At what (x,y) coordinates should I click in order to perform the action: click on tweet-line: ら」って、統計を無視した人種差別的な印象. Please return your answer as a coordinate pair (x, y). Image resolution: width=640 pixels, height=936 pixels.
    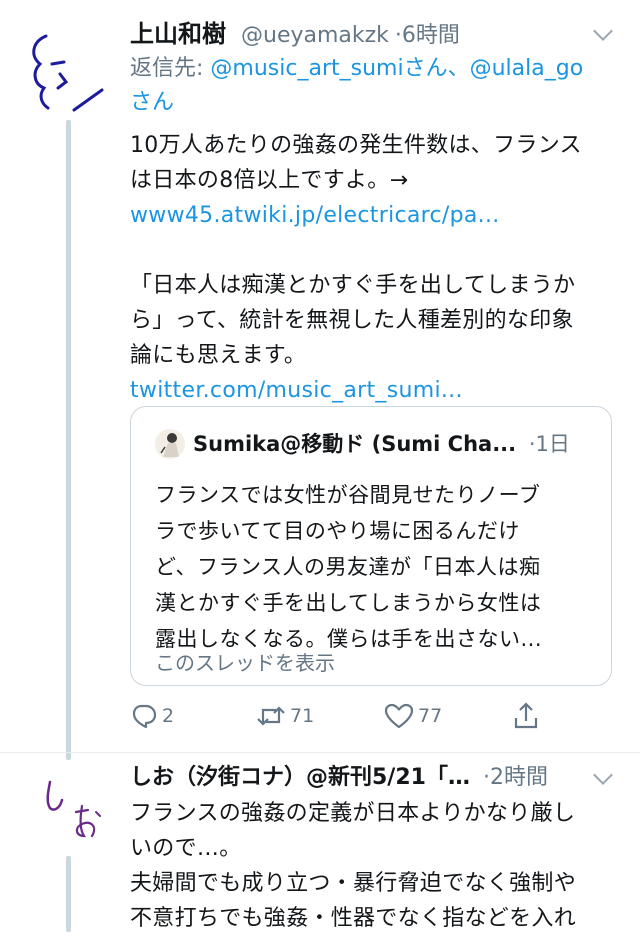
    Looking at the image, I should click on (352, 320).